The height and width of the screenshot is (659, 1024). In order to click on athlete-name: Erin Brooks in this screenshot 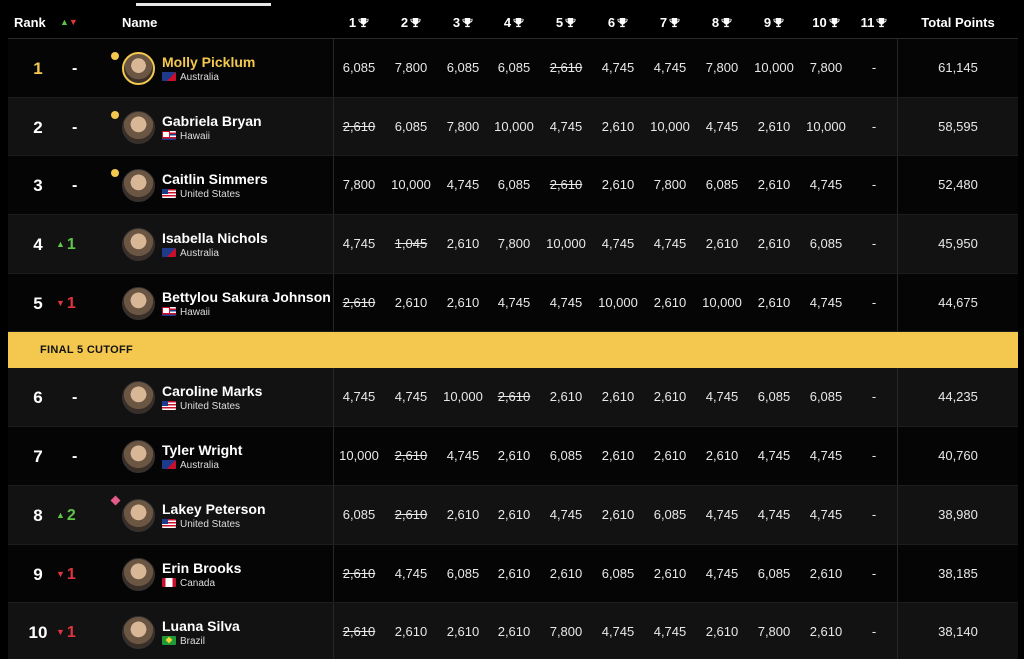, I will do `click(201, 568)`.